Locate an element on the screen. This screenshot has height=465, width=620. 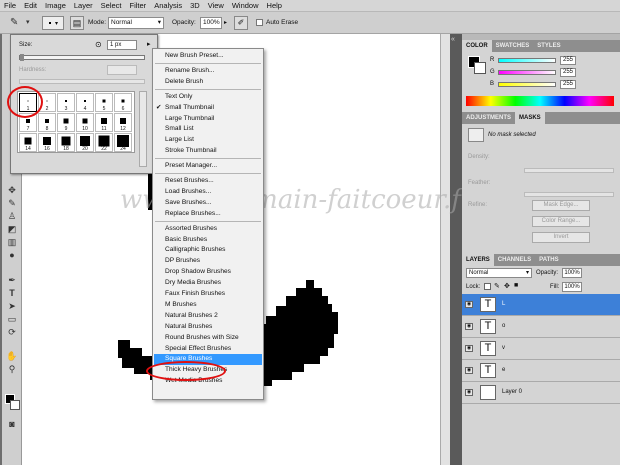
blend-mode-select: Normal ▾ is located at coordinates (499, 273).